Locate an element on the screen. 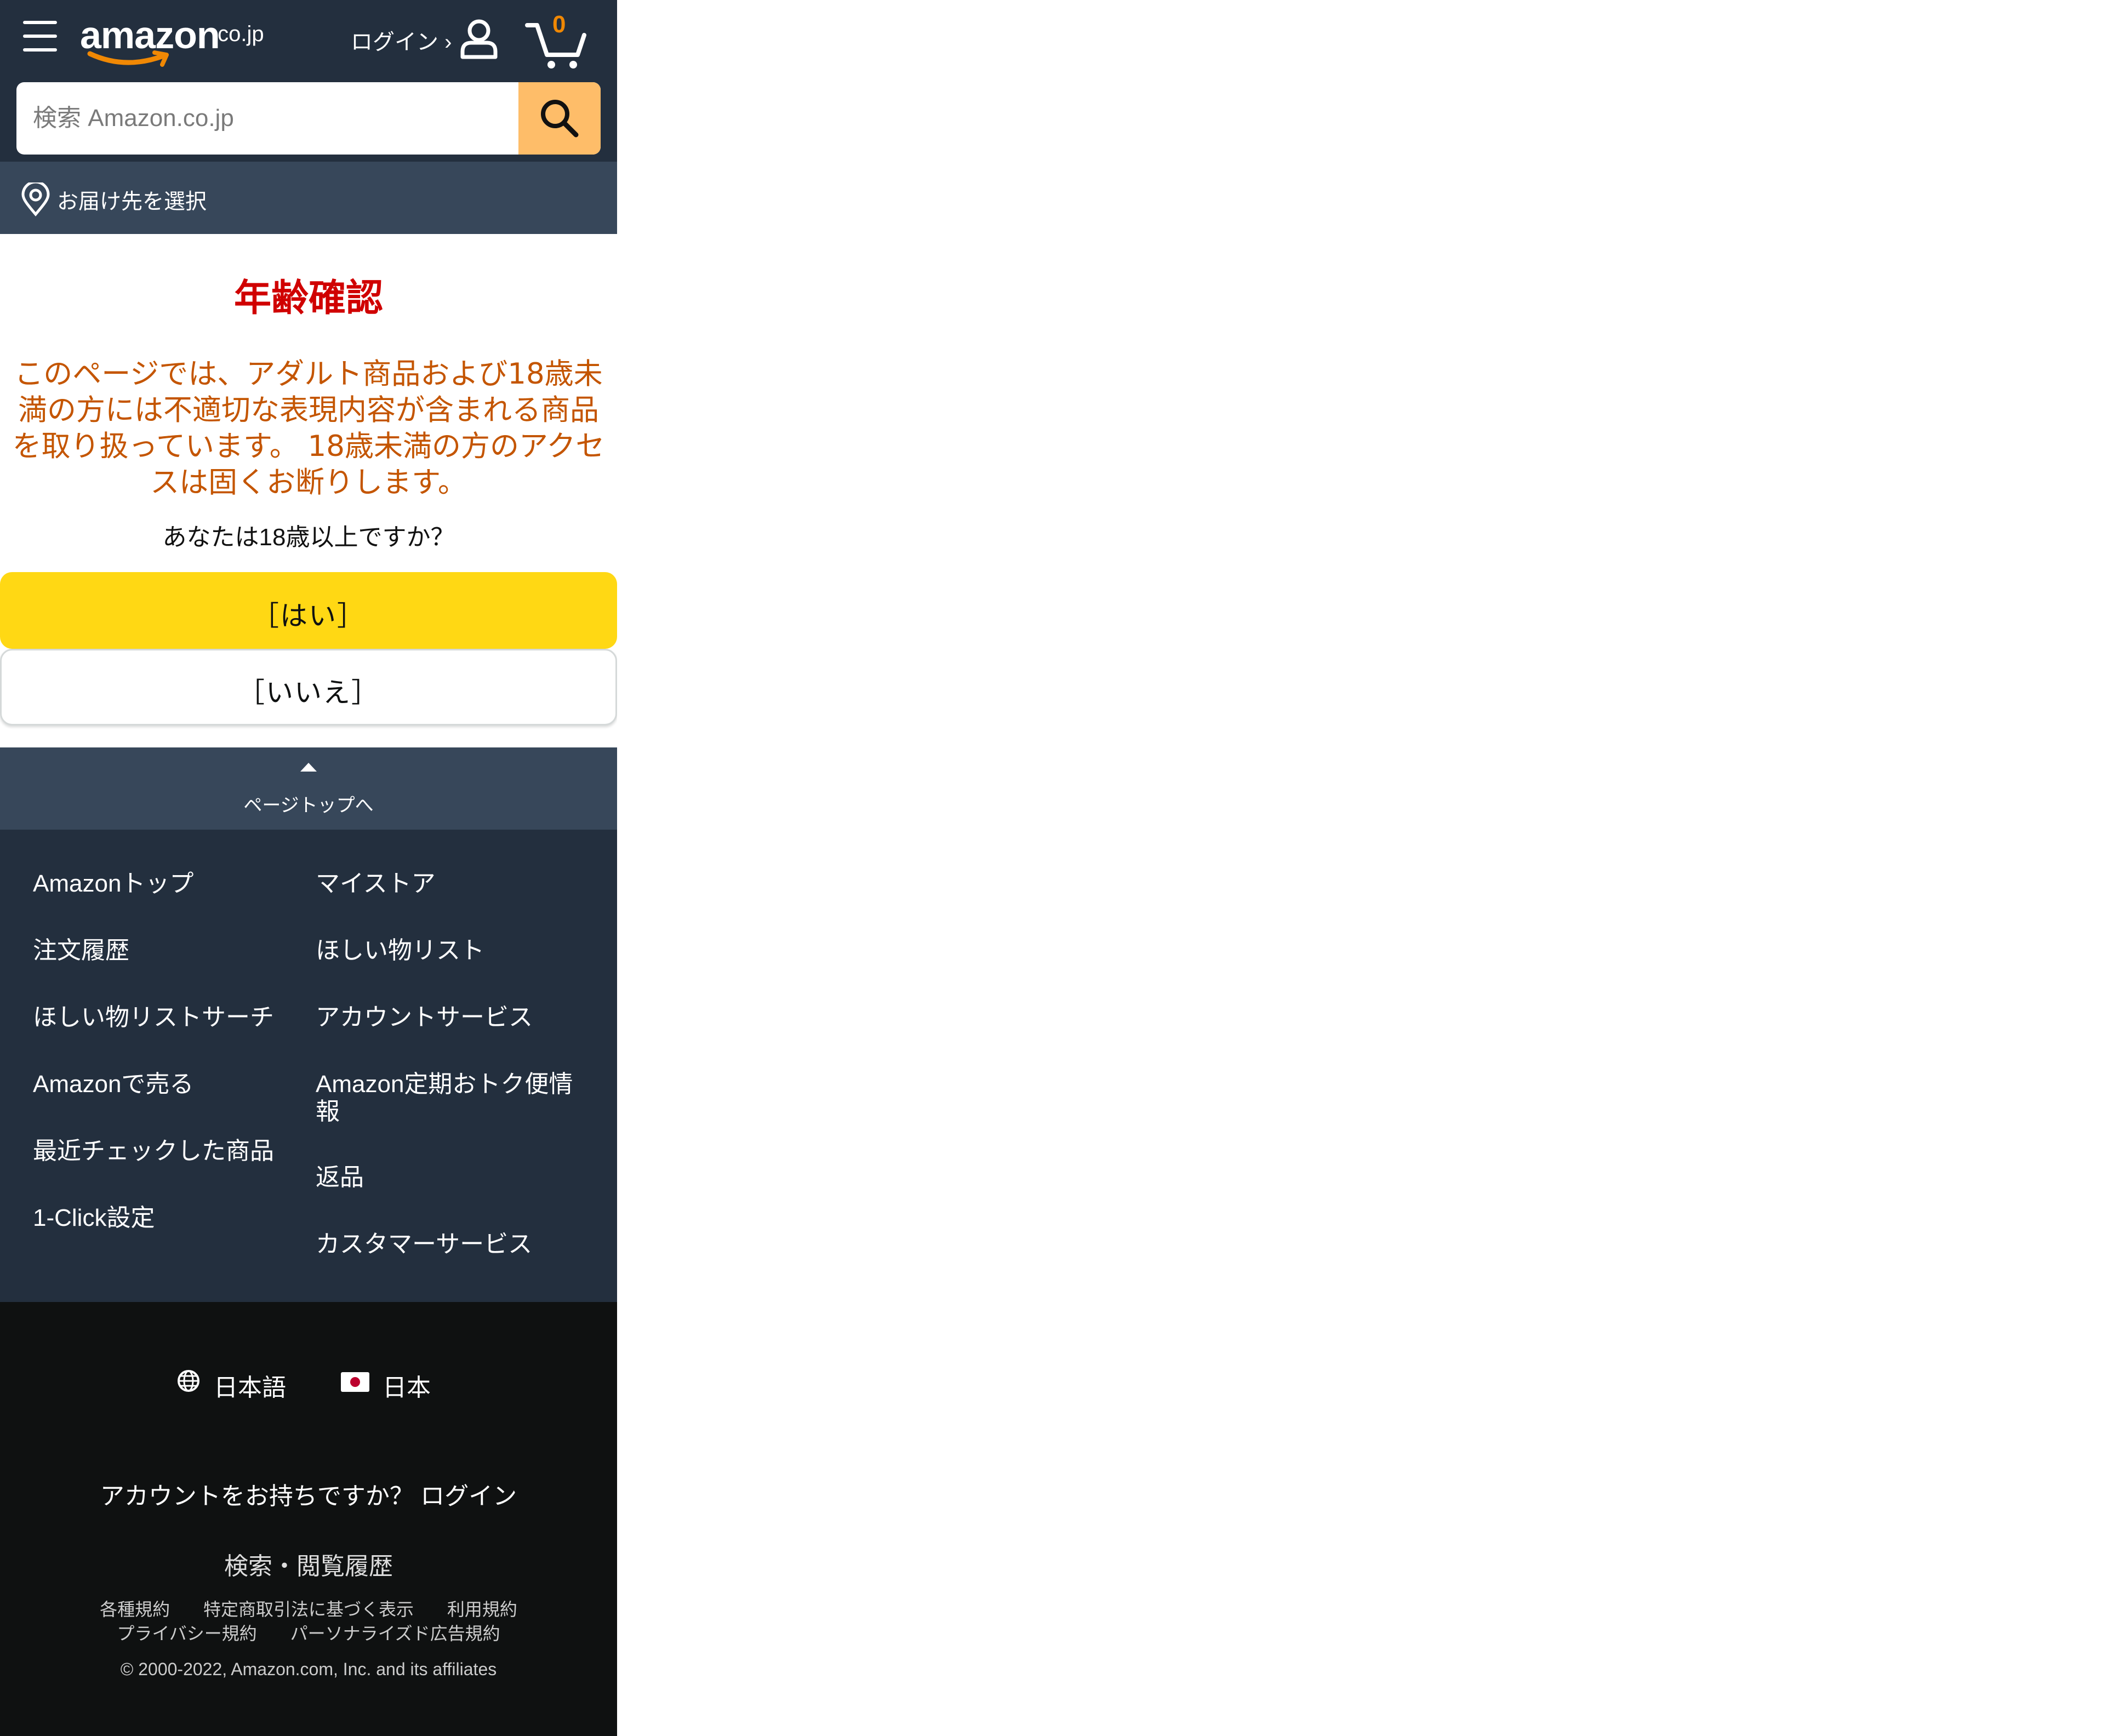  delivery-location-bar: お届け先を選択 is located at coordinates (308, 198).